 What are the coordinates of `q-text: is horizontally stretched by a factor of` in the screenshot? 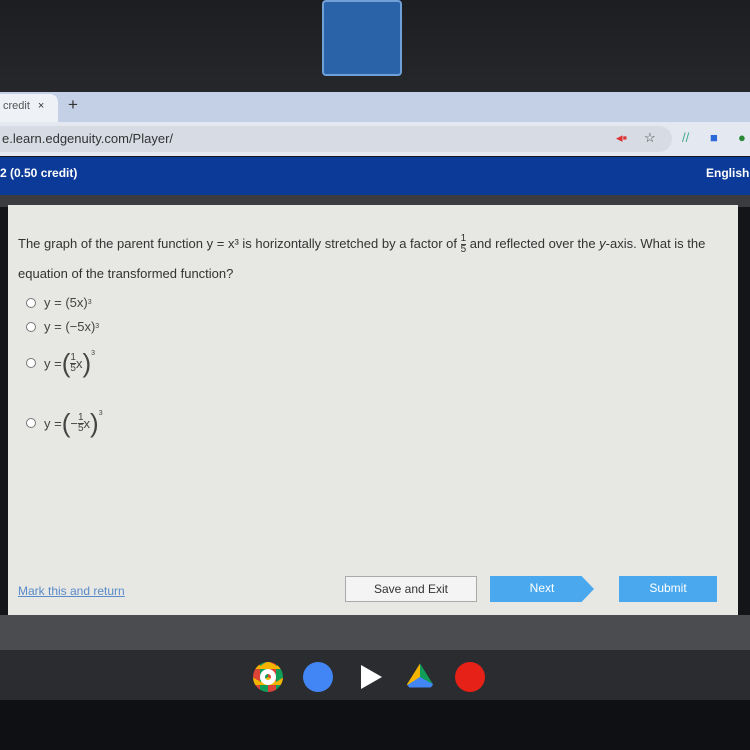 It's located at (349, 243).